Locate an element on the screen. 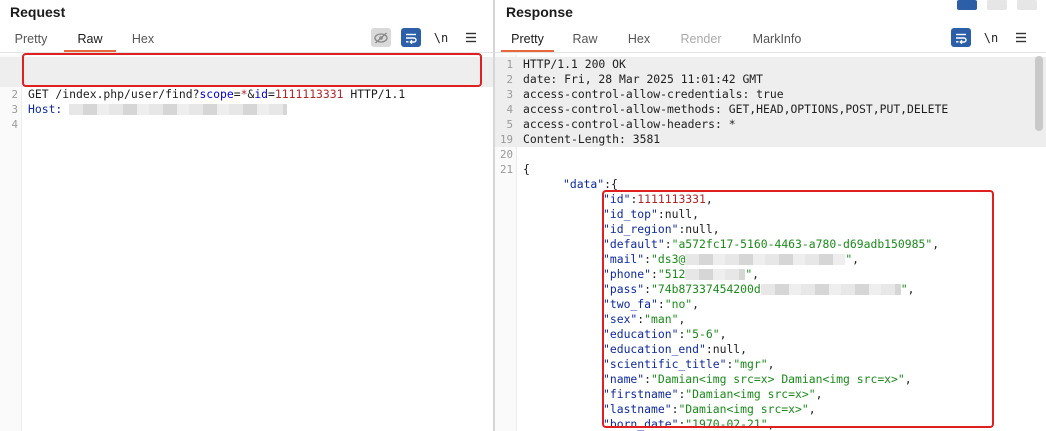  json-value: "512 is located at coordinates (671, 274).